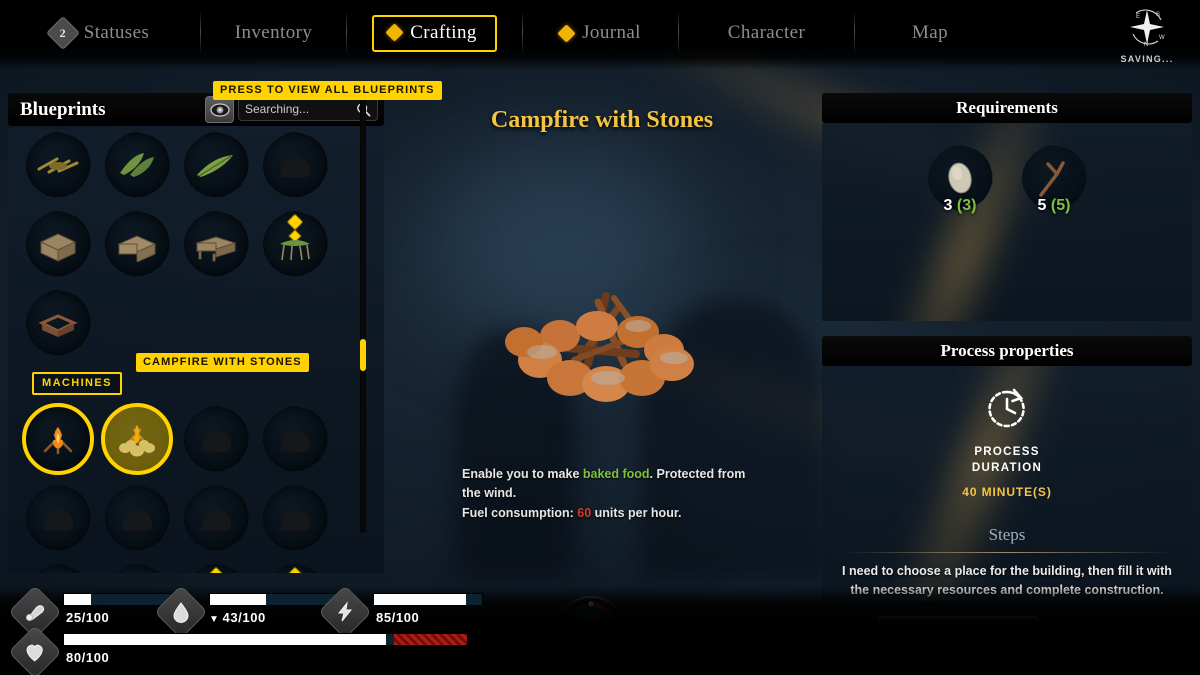 The height and width of the screenshot is (675, 1200). Describe the element at coordinates (58, 165) in the screenshot. I see `blueprint-slot-plant-fiber` at that location.